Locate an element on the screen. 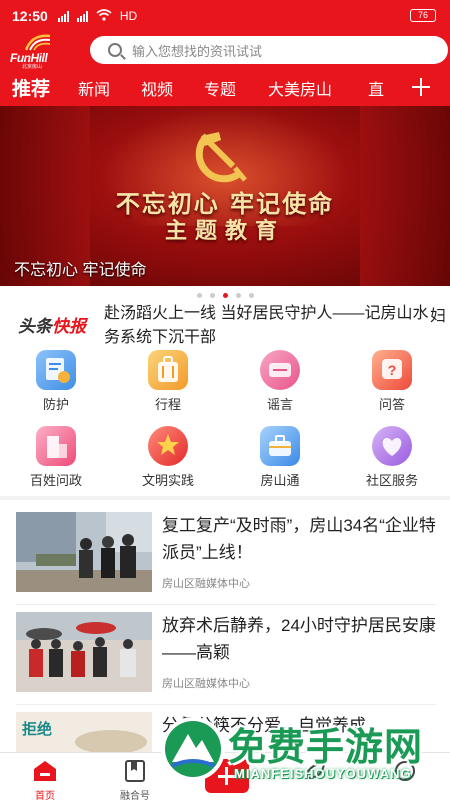 The image size is (450, 800). quick-link-label: 文明实践 is located at coordinates (167, 480).